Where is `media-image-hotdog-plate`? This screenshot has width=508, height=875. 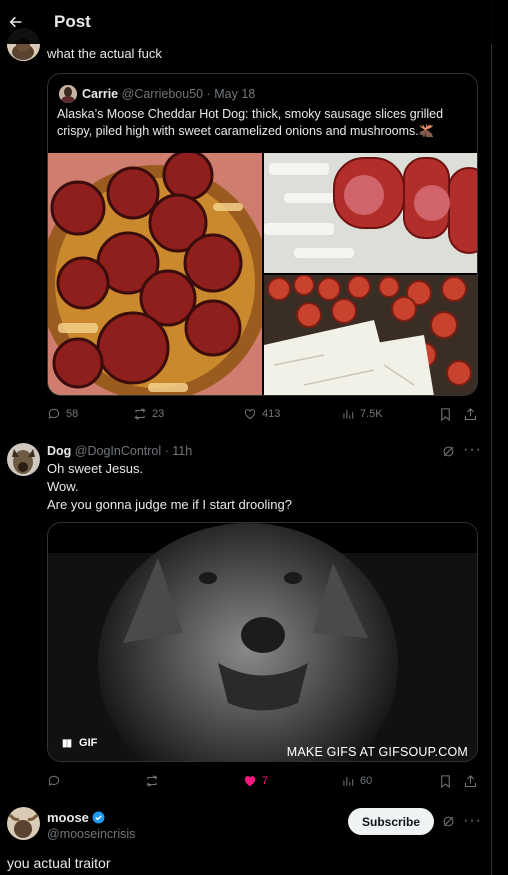
media-image-hotdog-plate is located at coordinates (155, 274).